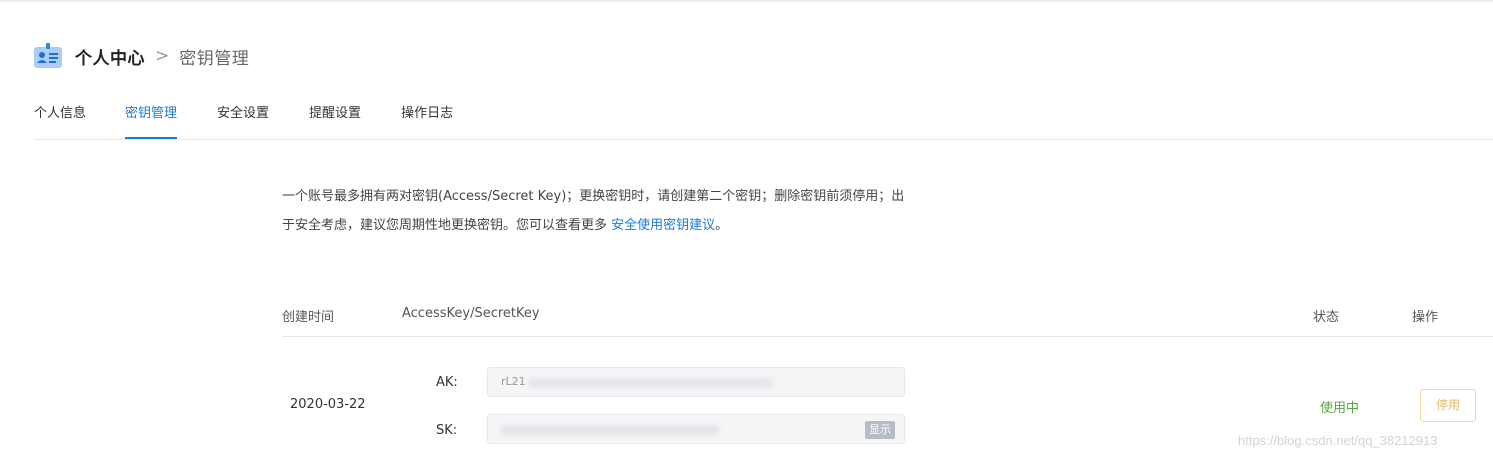 This screenshot has height=461, width=1493. I want to click on tab-personal-info: 个人信息, so click(60, 121).